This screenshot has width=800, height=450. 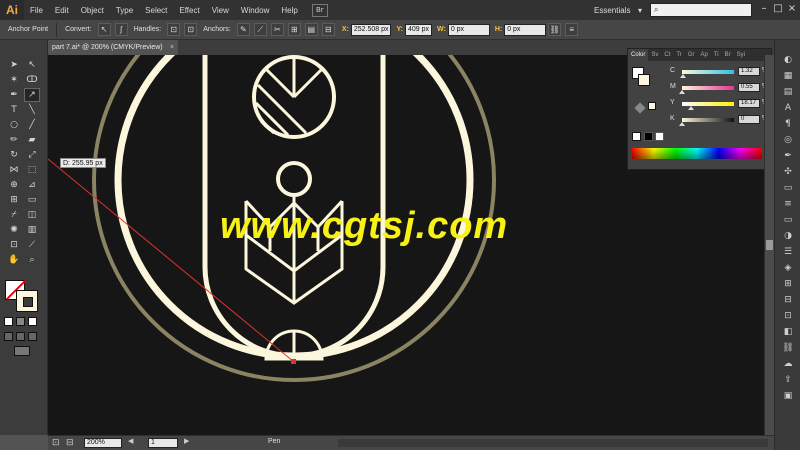 What do you see at coordinates (32, 95) in the screenshot?
I see `anchor-point-tool-icon: ↗` at bounding box center [32, 95].